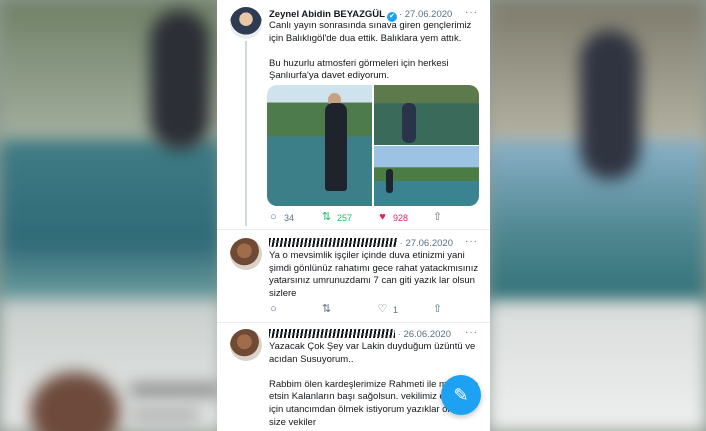  I want to click on tweet-actions: ○ ⇅ ♡ 1 ⇧, so click(372, 311).